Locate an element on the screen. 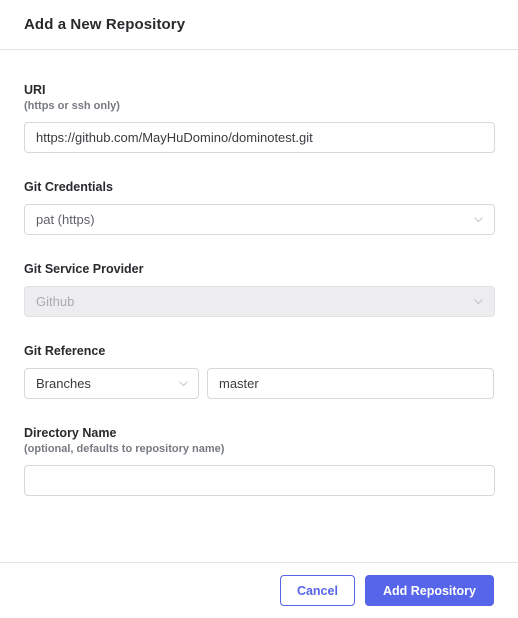  uri-input is located at coordinates (259, 137).